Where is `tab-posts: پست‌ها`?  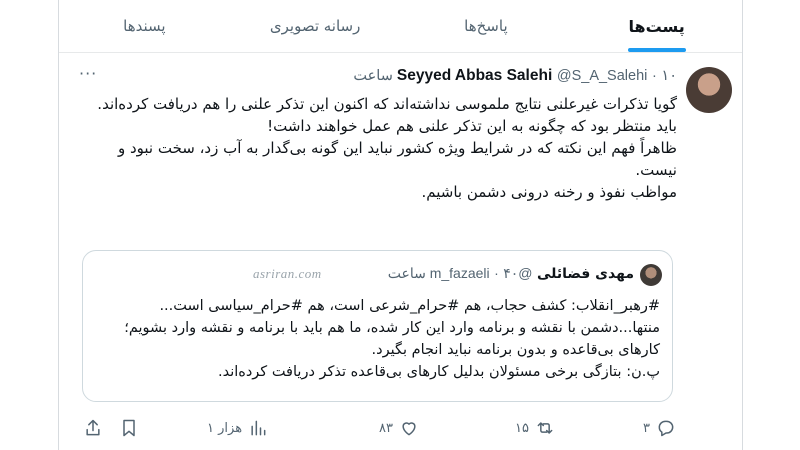
tab-posts: پست‌ها is located at coordinates (656, 26).